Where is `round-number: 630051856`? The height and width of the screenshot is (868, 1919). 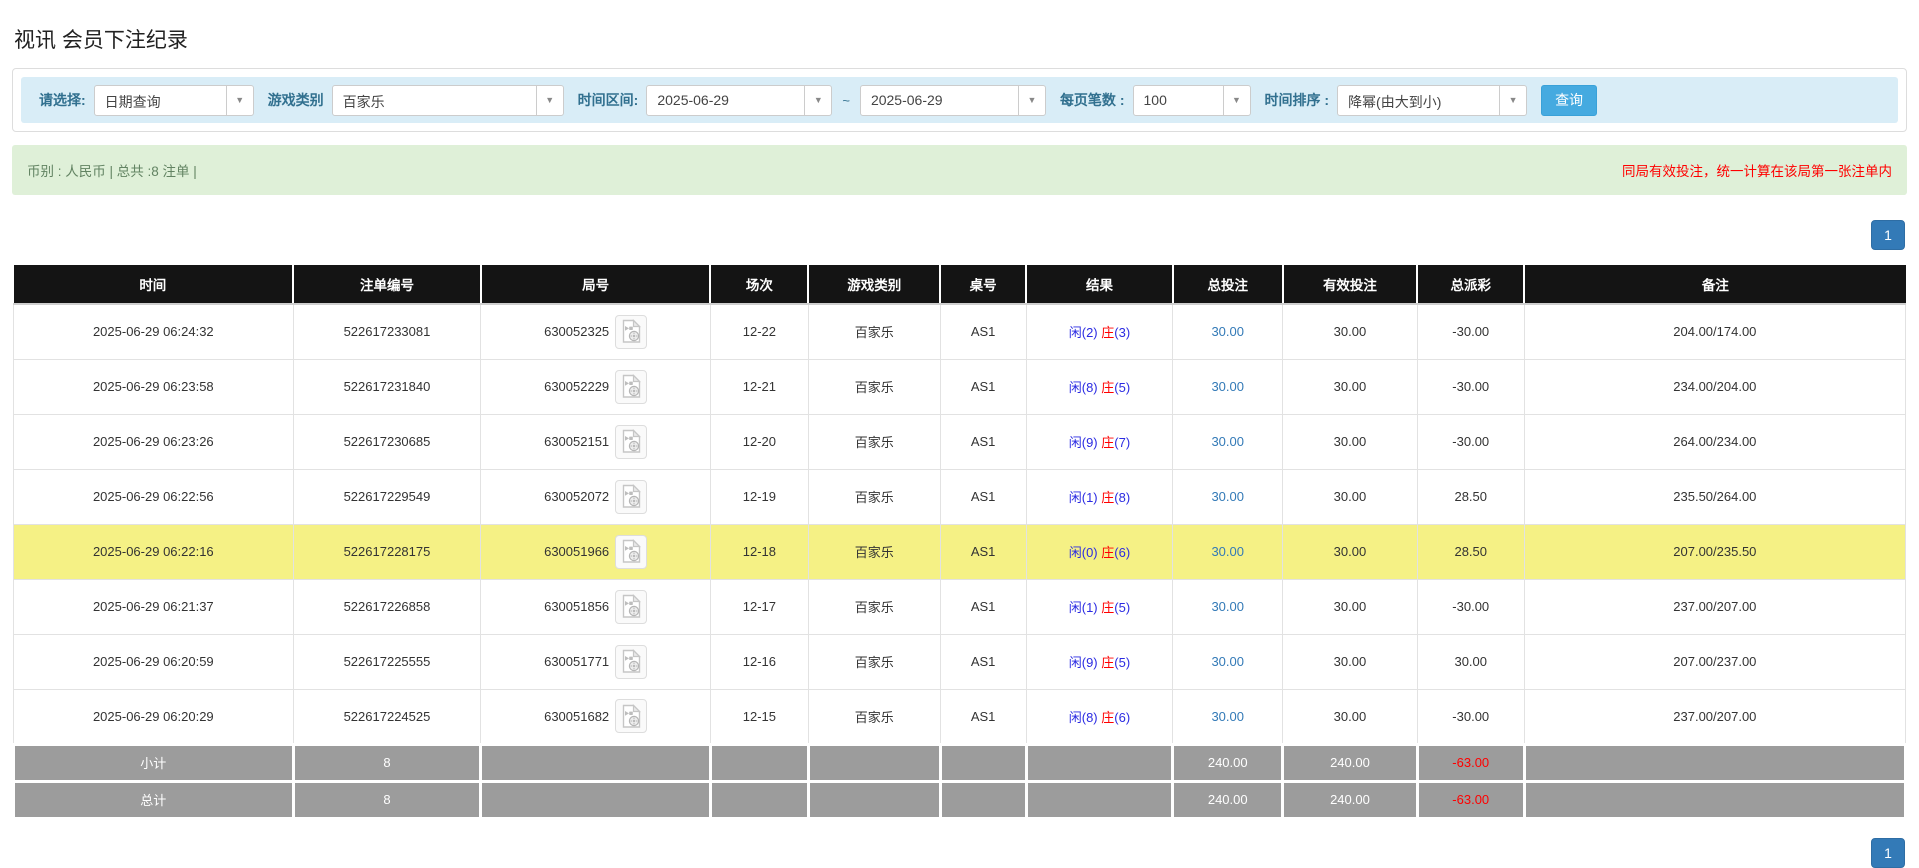
round-number: 630051856 is located at coordinates (577, 606).